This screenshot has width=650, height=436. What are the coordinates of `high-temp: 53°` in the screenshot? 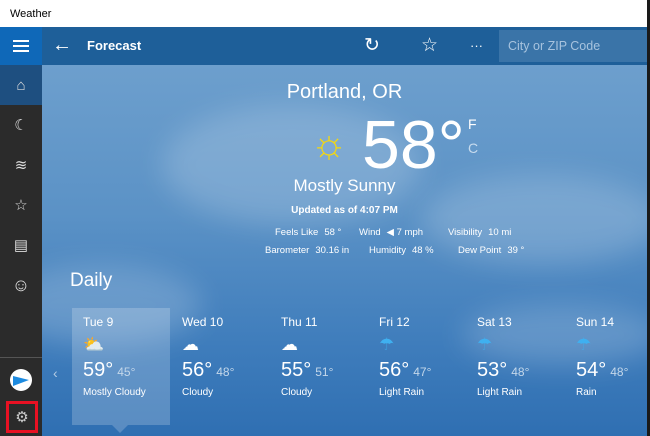 It's located at (492, 370).